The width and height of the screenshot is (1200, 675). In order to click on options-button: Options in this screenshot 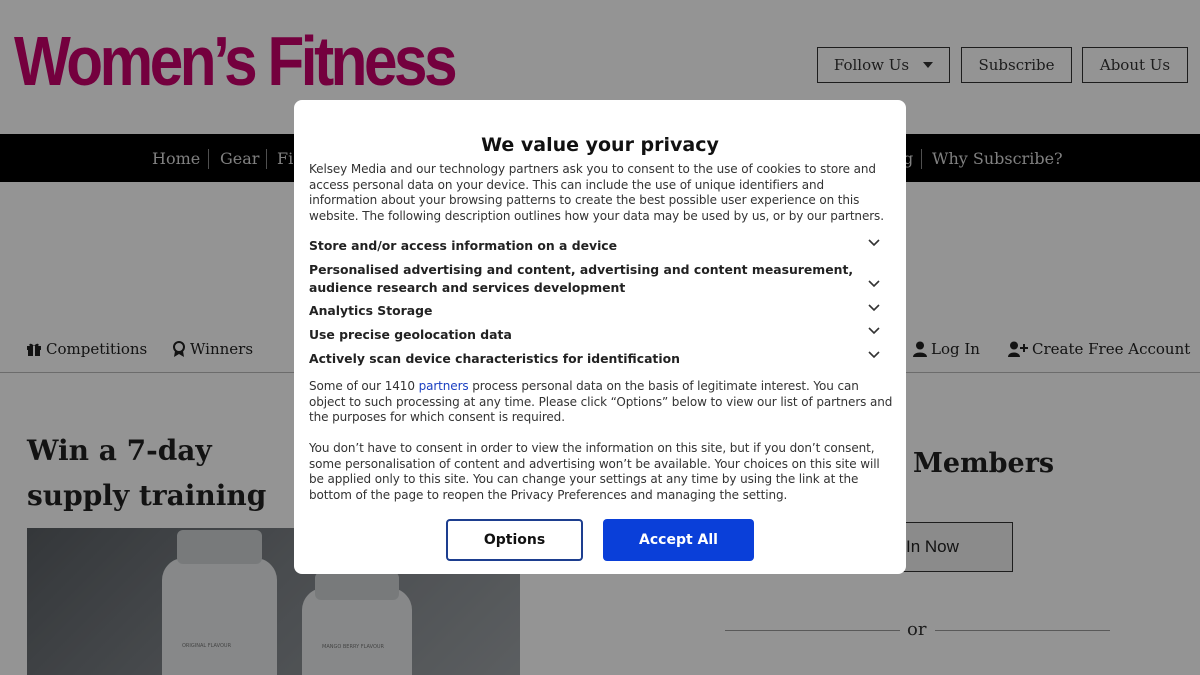, I will do `click(514, 540)`.